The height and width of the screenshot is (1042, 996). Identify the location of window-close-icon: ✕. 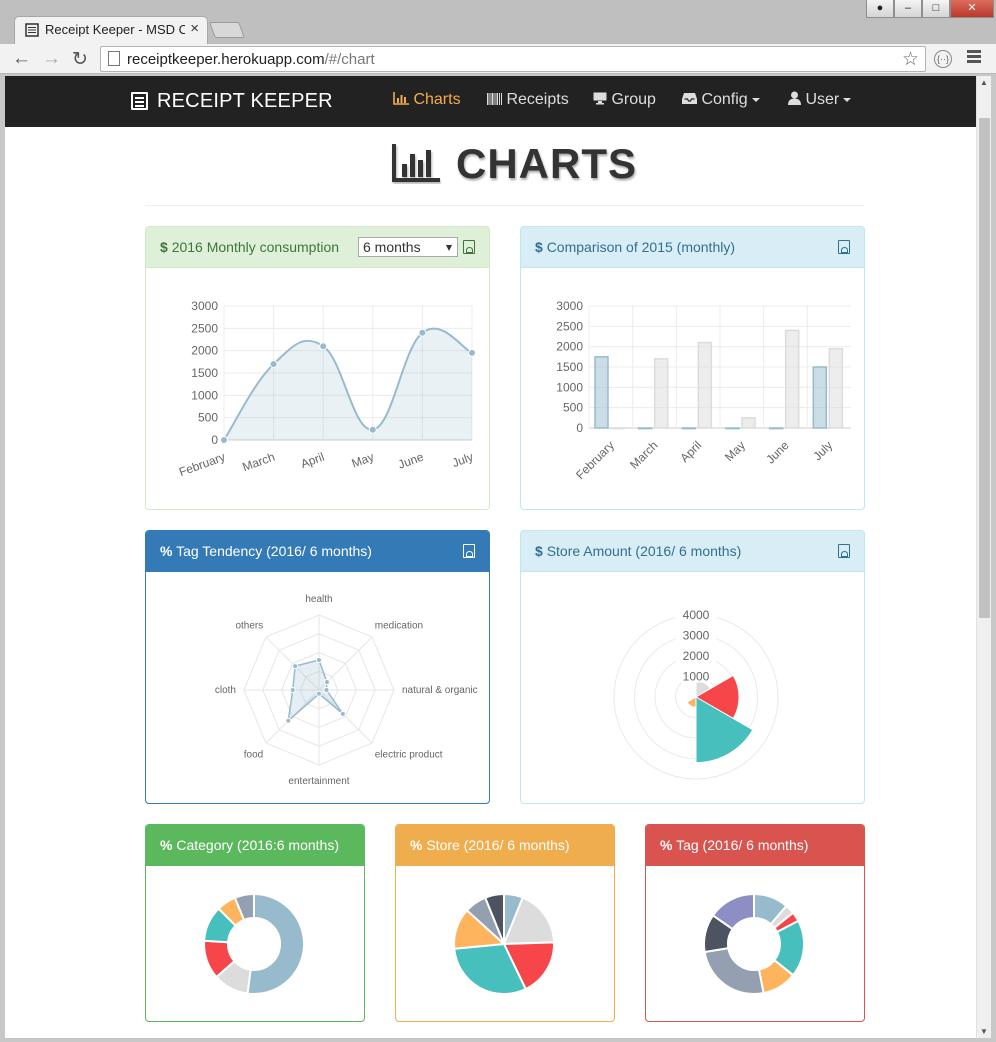
(972, 9).